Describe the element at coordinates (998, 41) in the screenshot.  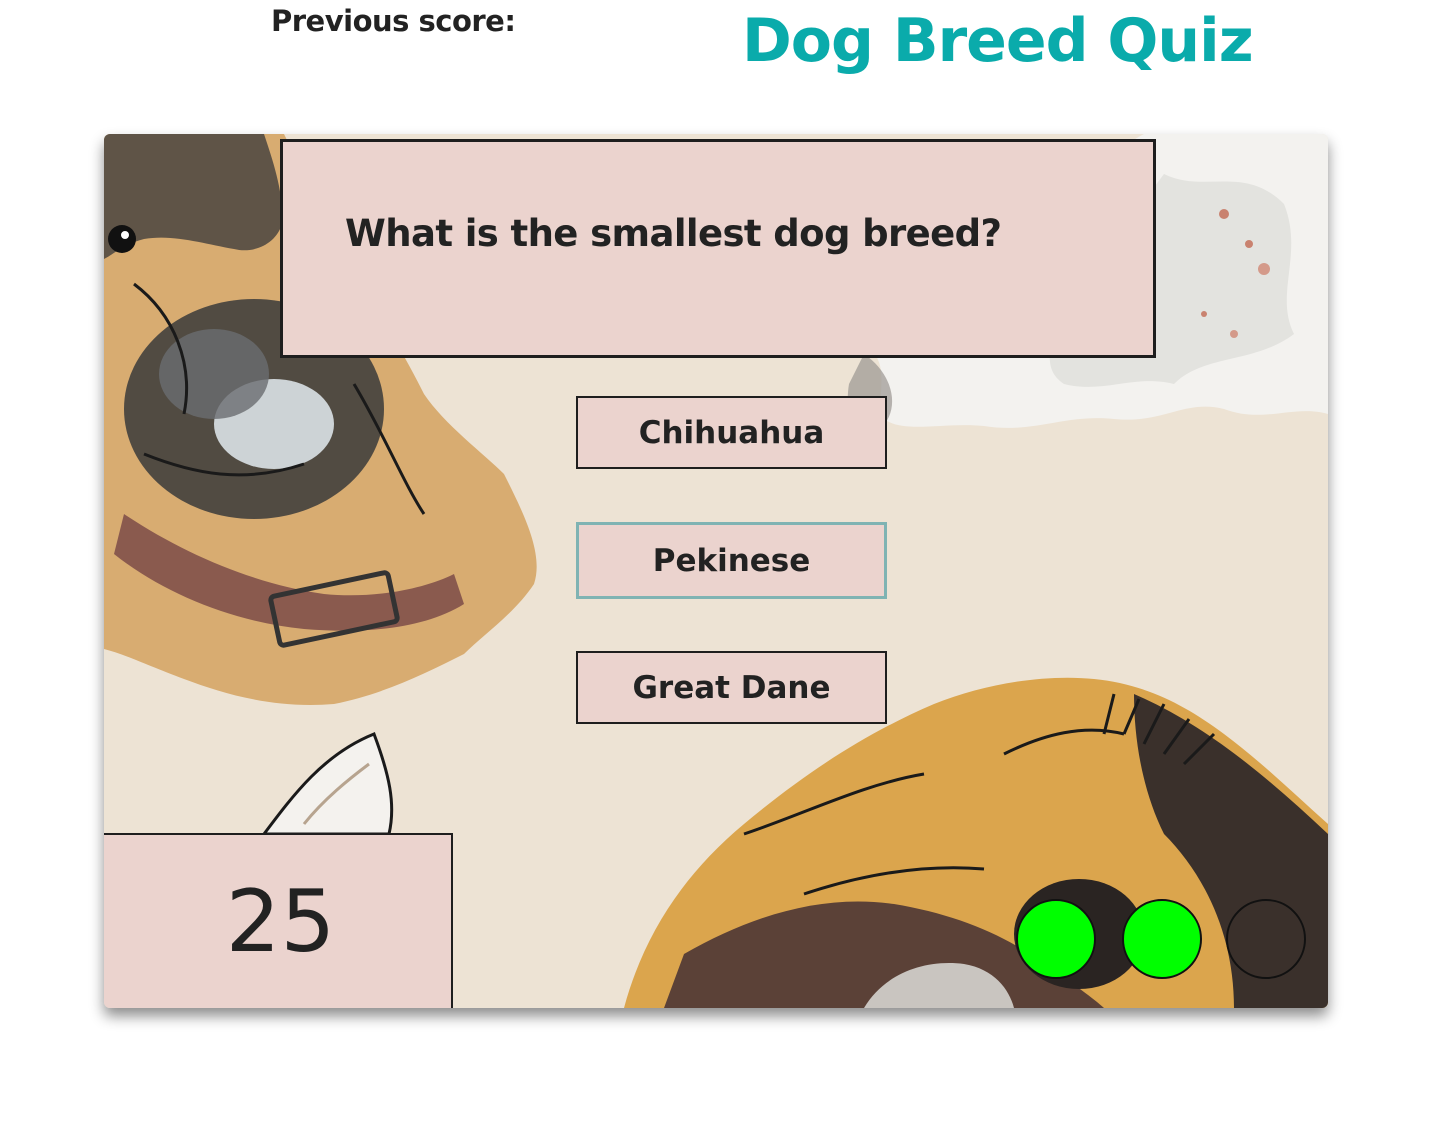
I see `page-title: Dog Breed Quiz` at that location.